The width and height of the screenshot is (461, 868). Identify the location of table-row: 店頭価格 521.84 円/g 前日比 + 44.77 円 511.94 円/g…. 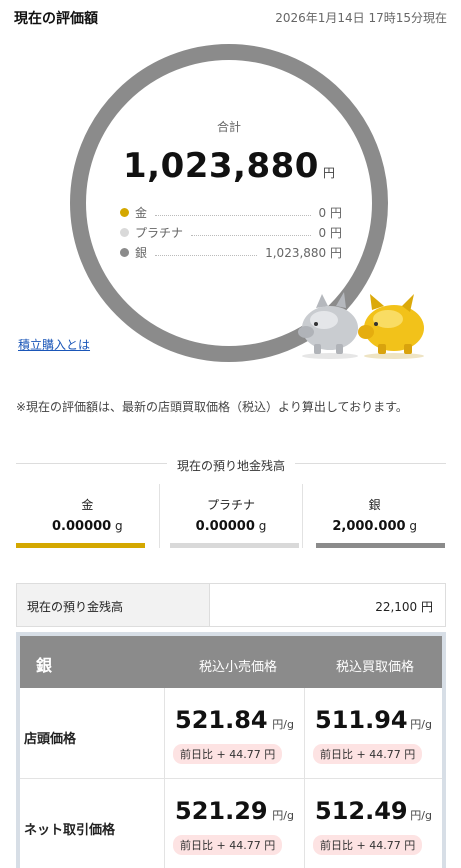
(231, 733).